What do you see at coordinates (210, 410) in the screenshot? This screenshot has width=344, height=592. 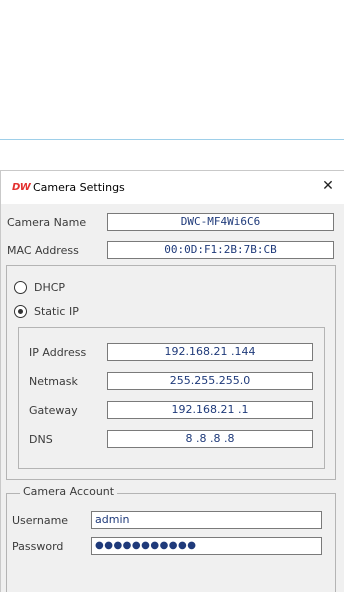 I see `gateway-field: 192.168.21 .1` at bounding box center [210, 410].